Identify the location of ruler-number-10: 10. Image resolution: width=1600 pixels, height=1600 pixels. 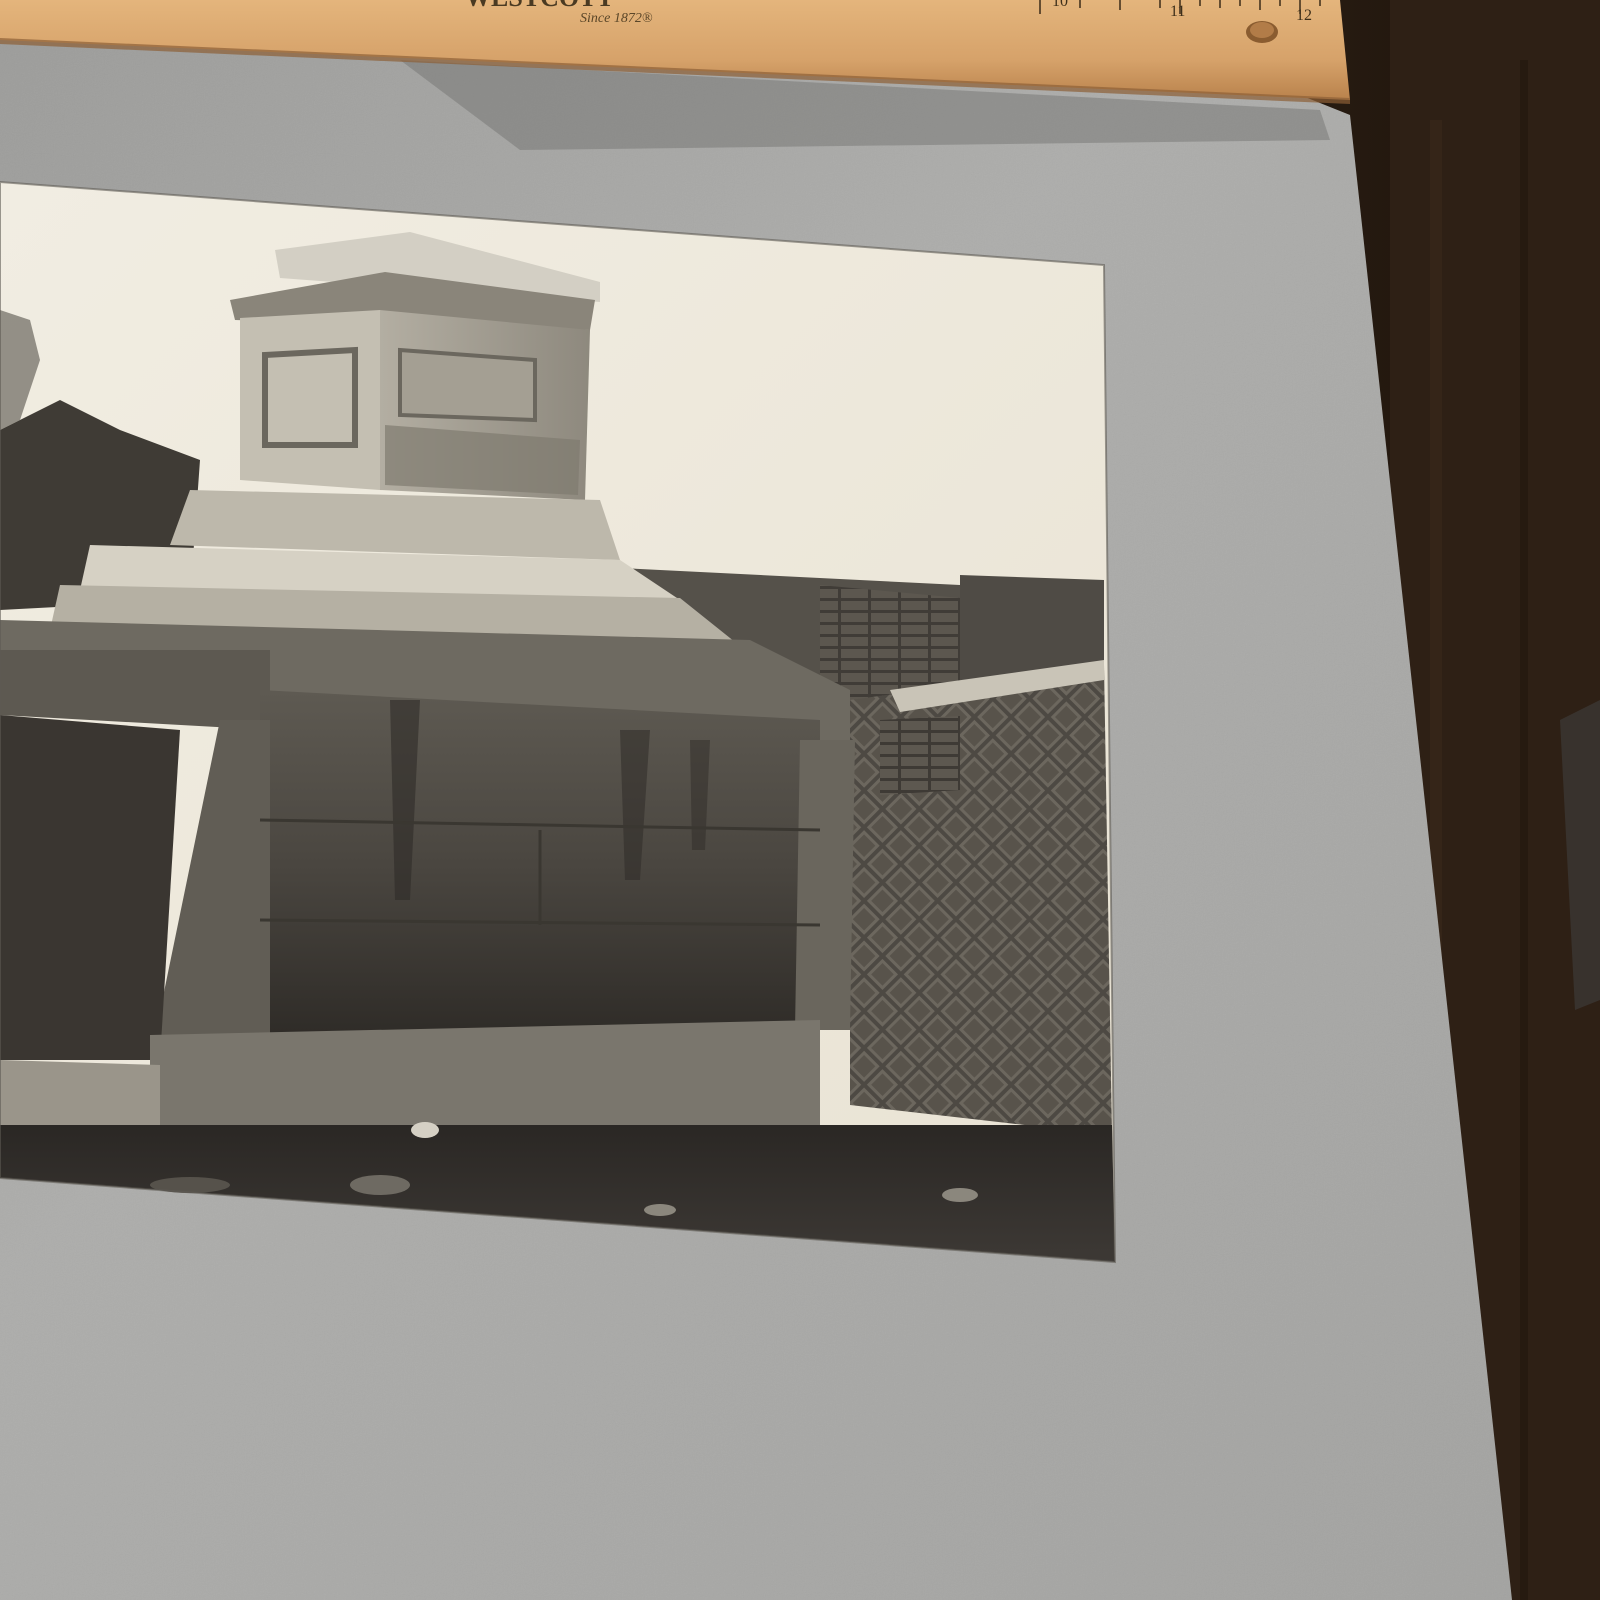
(1060, 5).